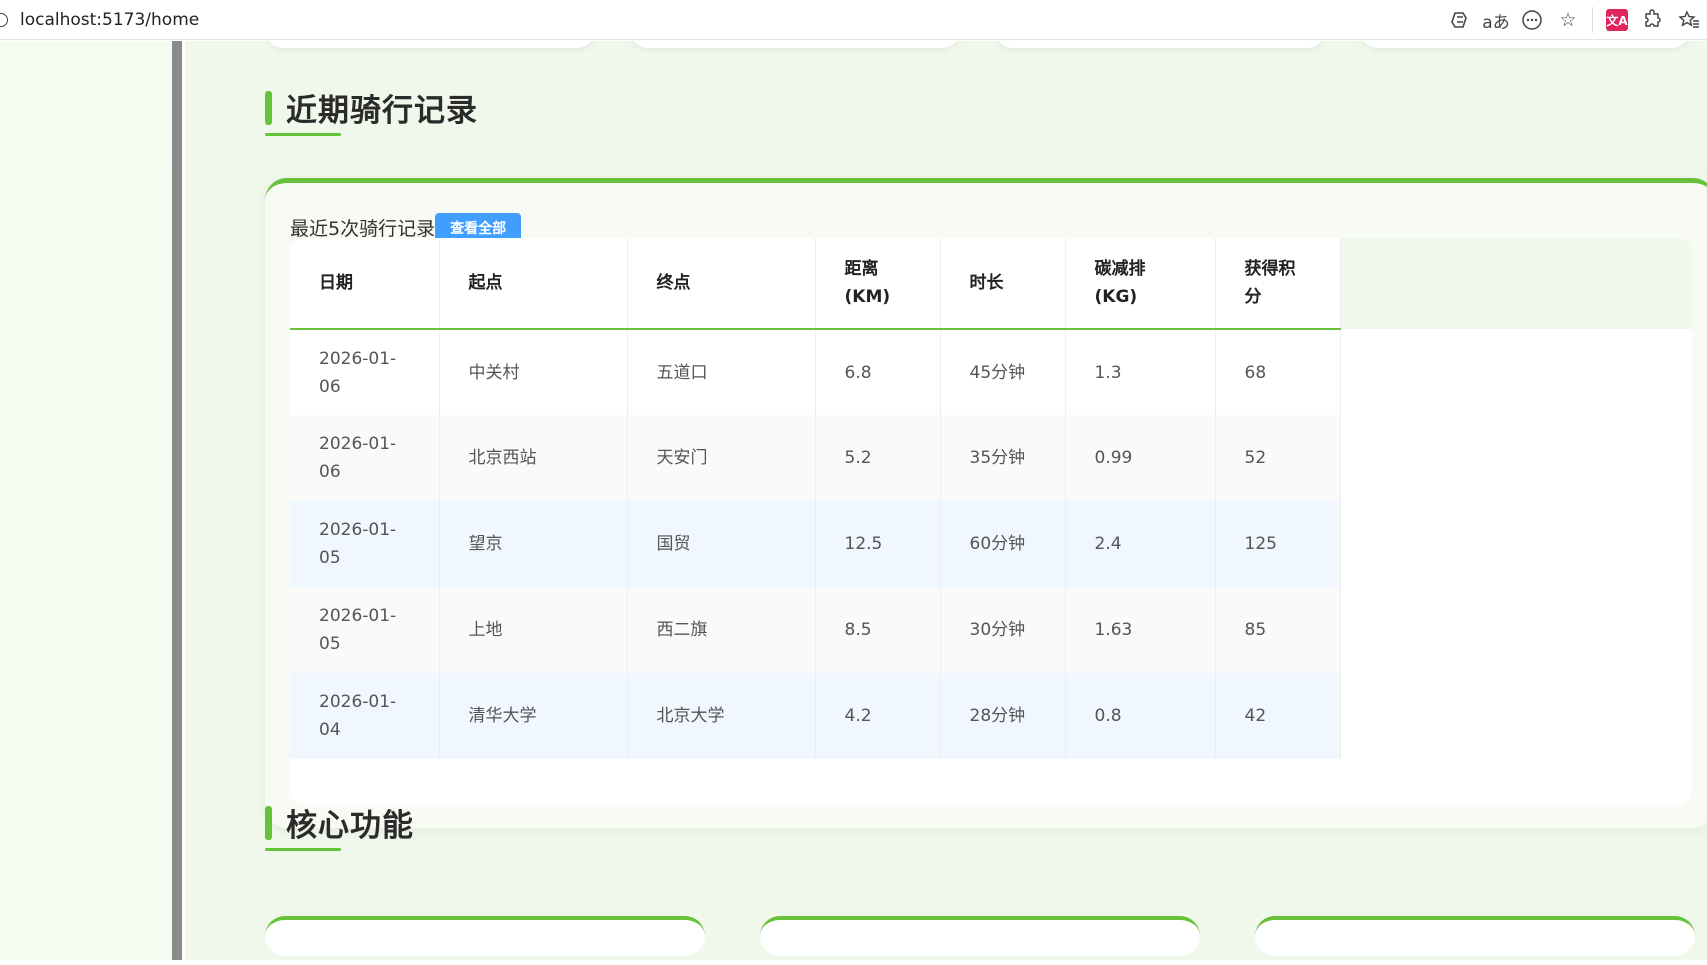 This screenshot has width=1707, height=965. I want to click on browser-actions: aあ ☆ 文A, so click(1574, 20).